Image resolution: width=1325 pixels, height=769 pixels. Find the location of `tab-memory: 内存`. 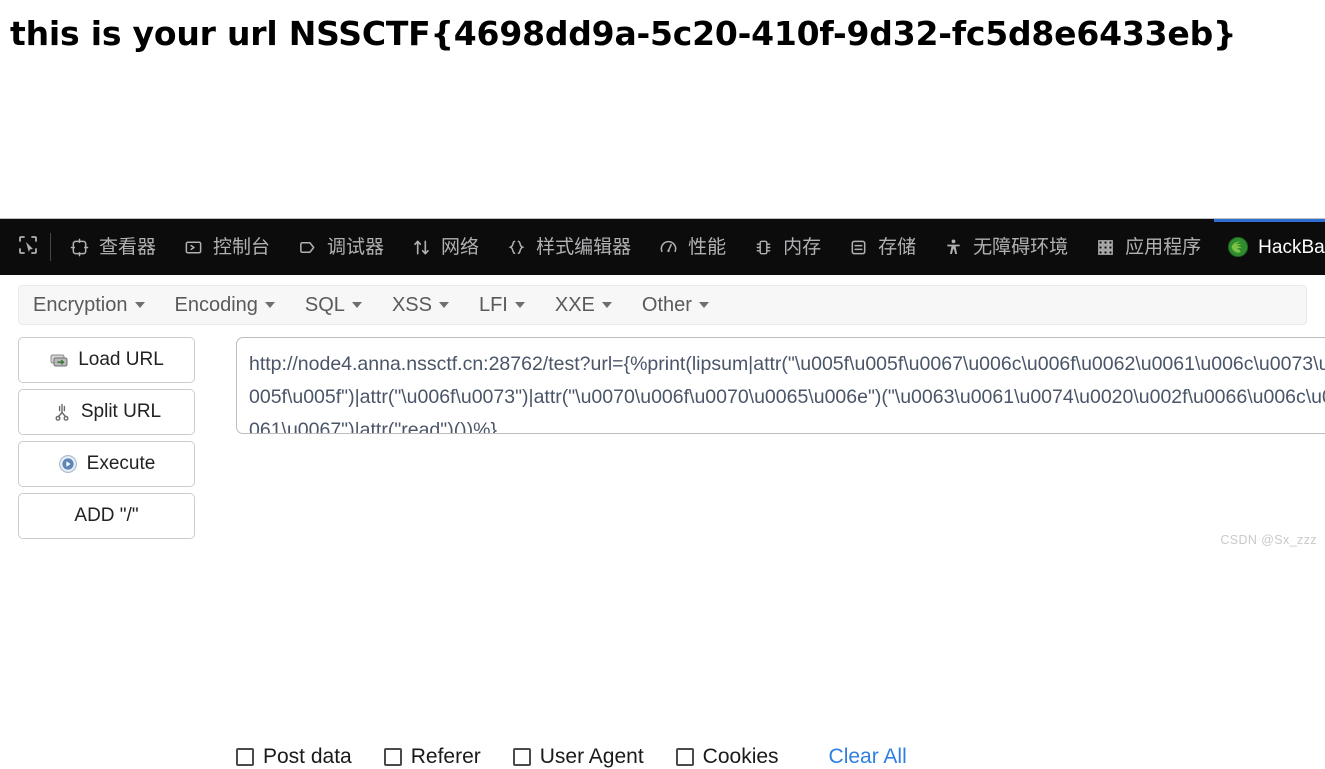

tab-memory: 内存 is located at coordinates (786, 247).